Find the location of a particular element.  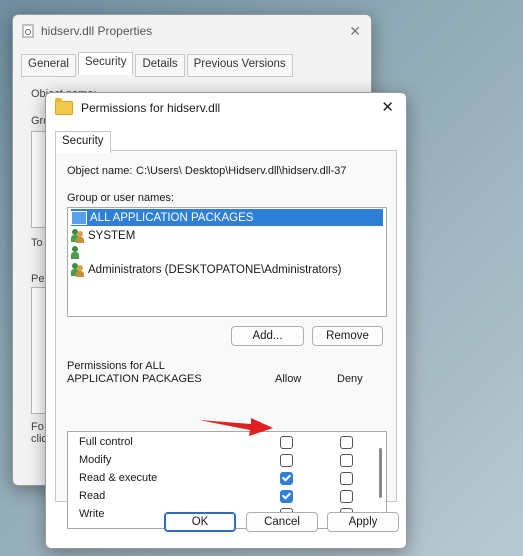

object-name-label: Object name: is located at coordinates (100, 171).